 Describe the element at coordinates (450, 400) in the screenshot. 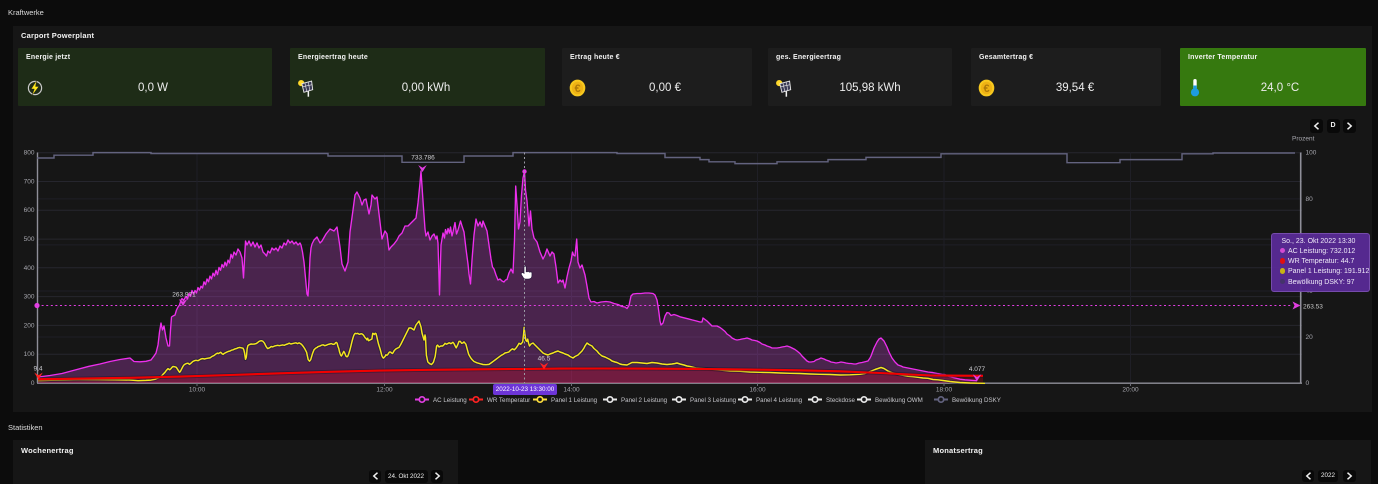

I see `svg-text: AC Leistung` at that location.